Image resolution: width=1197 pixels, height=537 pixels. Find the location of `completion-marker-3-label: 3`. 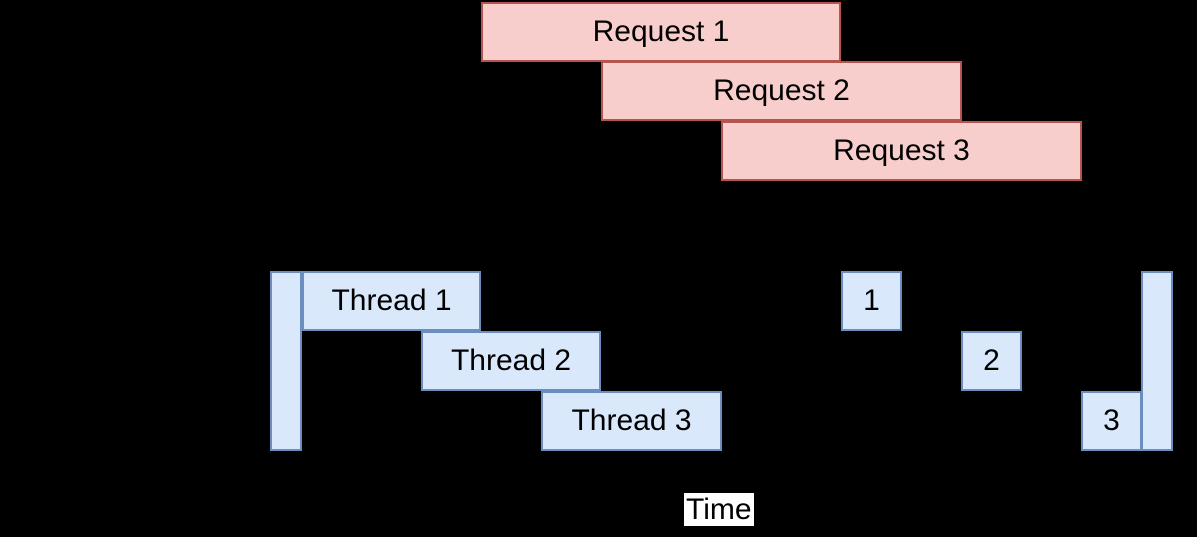

completion-marker-3-label: 3 is located at coordinates (1111, 420).